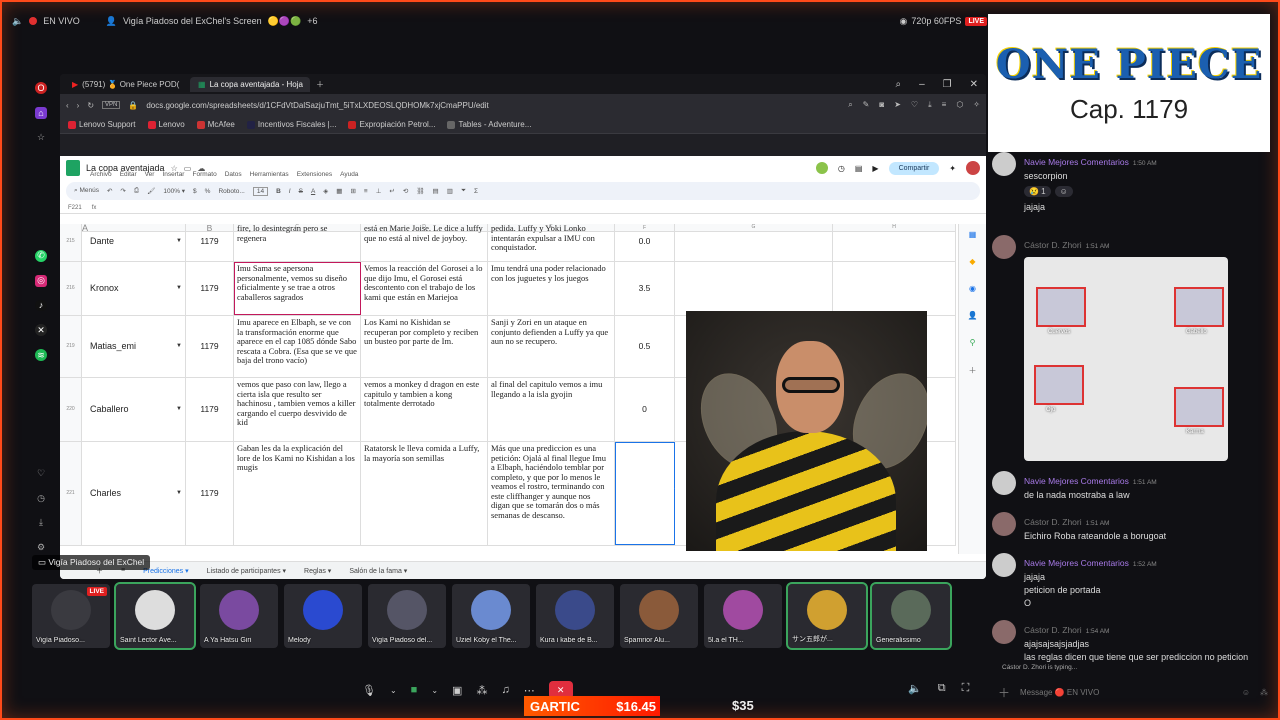 This screenshot has height=720, width=1280. Describe the element at coordinates (41, 88) in the screenshot. I see `opera-icon: O` at that location.